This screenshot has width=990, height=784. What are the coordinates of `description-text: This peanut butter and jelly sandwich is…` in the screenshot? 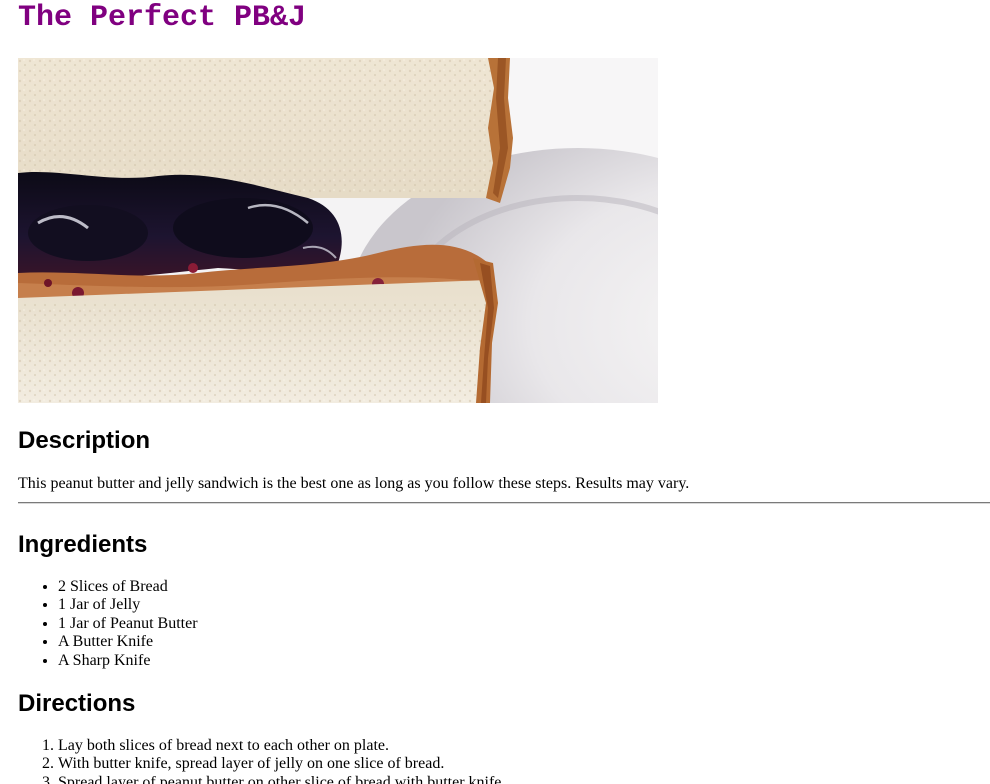 It's located at (354, 483).